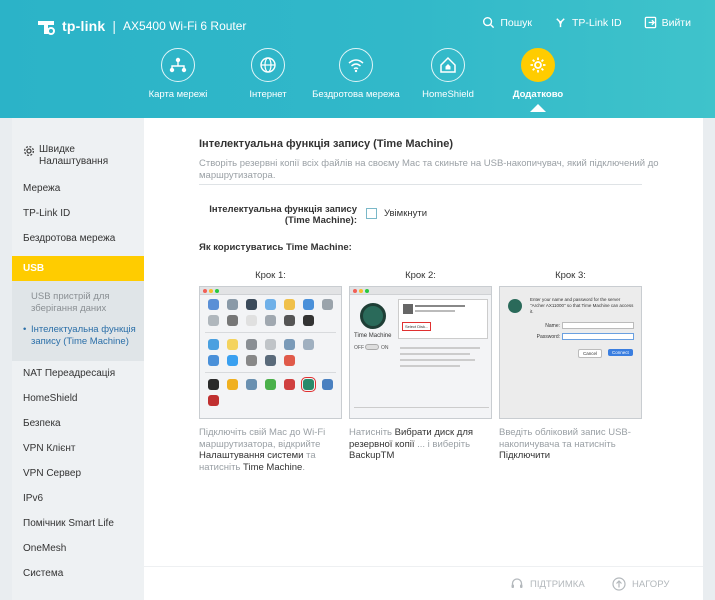  Describe the element at coordinates (489, 22) in the screenshot. I see `search-icon` at that location.